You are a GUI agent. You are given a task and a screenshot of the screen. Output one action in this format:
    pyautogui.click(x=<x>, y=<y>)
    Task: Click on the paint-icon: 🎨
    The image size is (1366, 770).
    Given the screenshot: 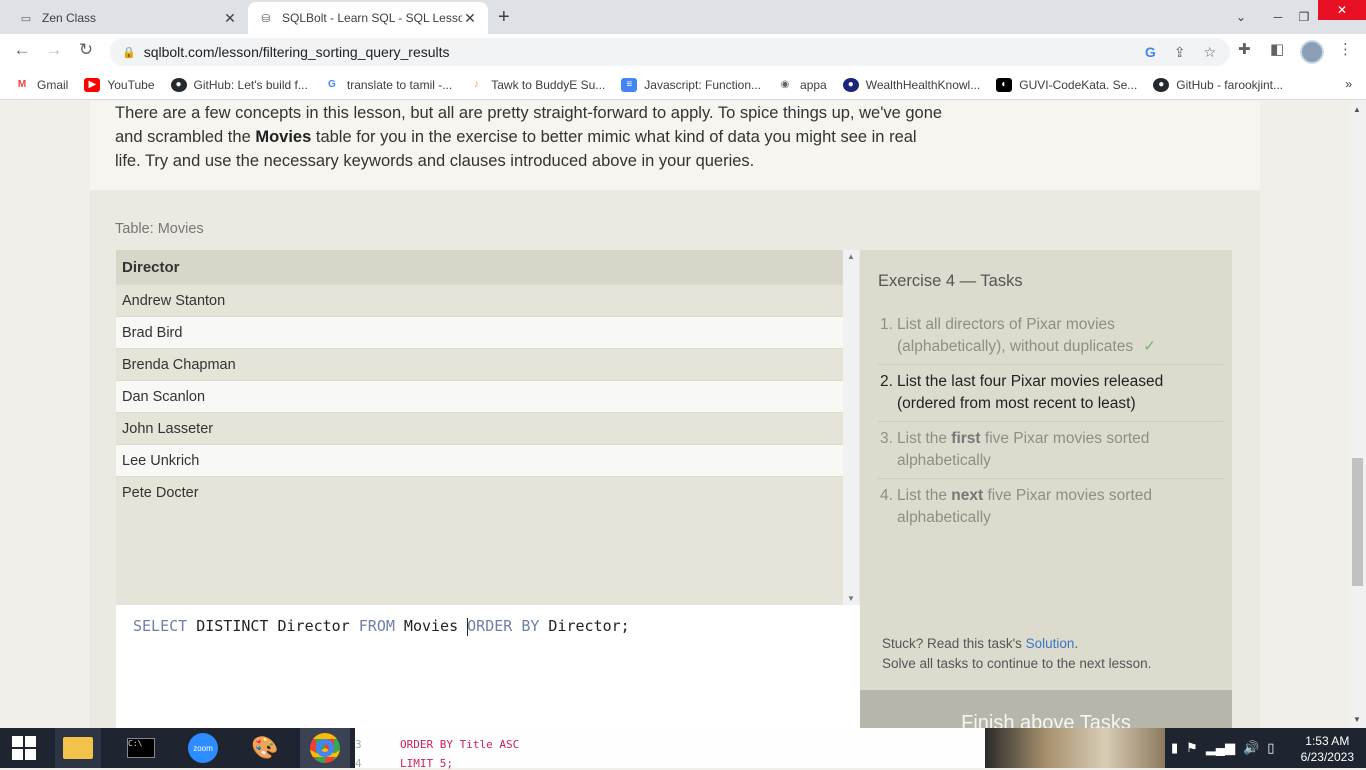 What is the action you would take?
    pyautogui.click(x=265, y=748)
    